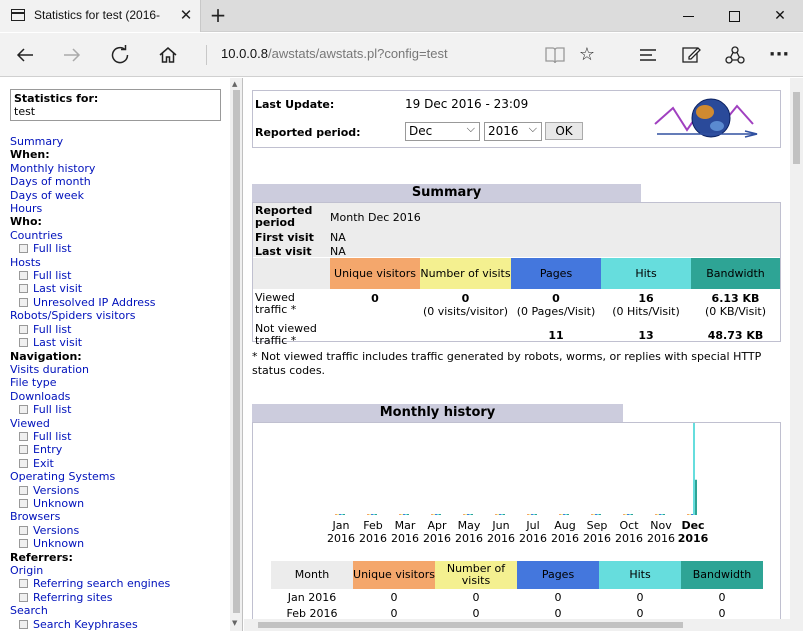  Describe the element at coordinates (120, 583) in the screenshot. I see `menu-link-referring-search-engines: Referring search engines` at that location.